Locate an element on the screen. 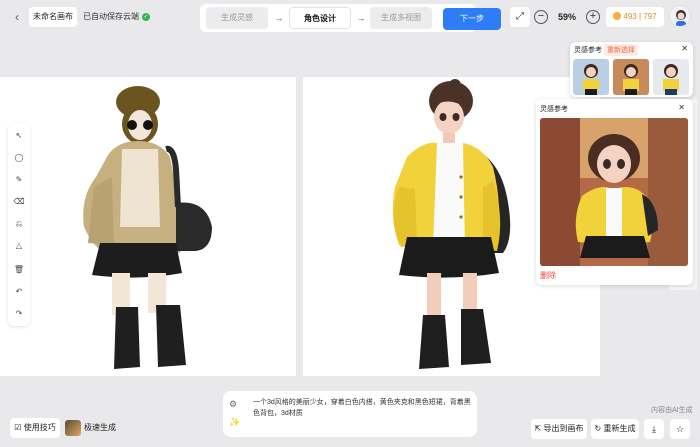  save-status: 已自动保存云端 ✓ is located at coordinates (116, 17).